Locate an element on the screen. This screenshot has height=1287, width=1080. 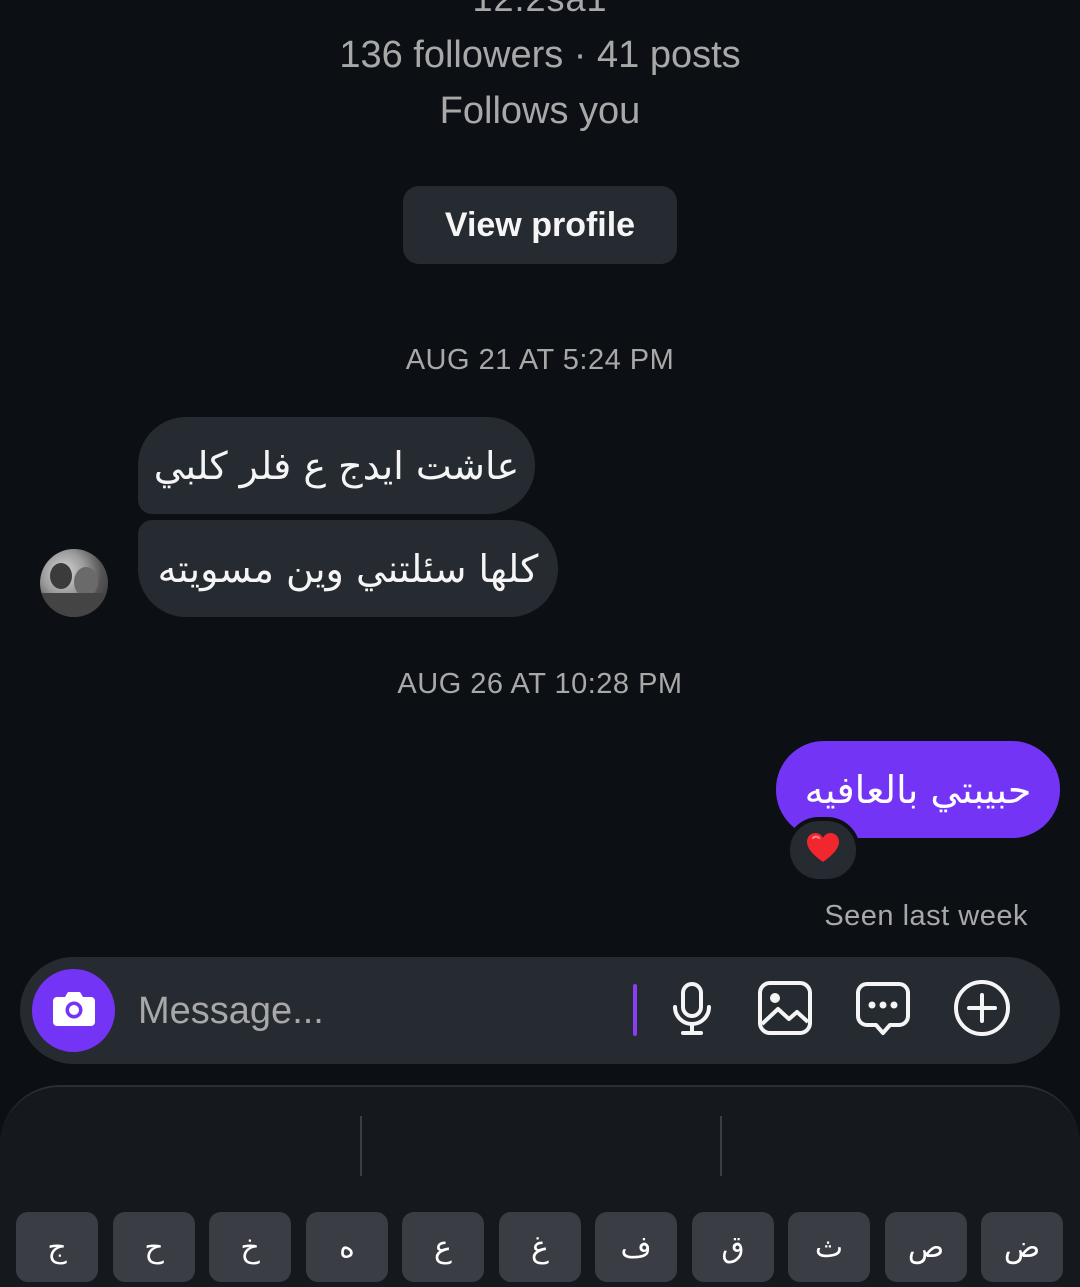
sticker-icon is located at coordinates (883, 1010).